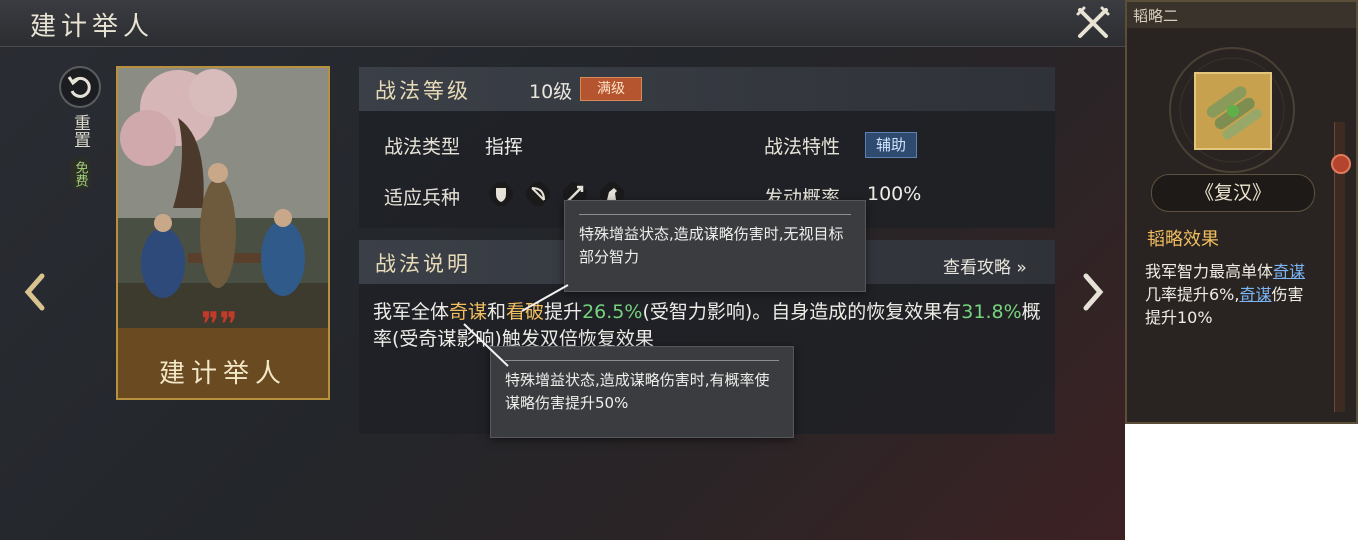 Image resolution: width=1358 pixels, height=540 pixels. I want to click on desc-section-title: 战法说明, so click(423, 264).